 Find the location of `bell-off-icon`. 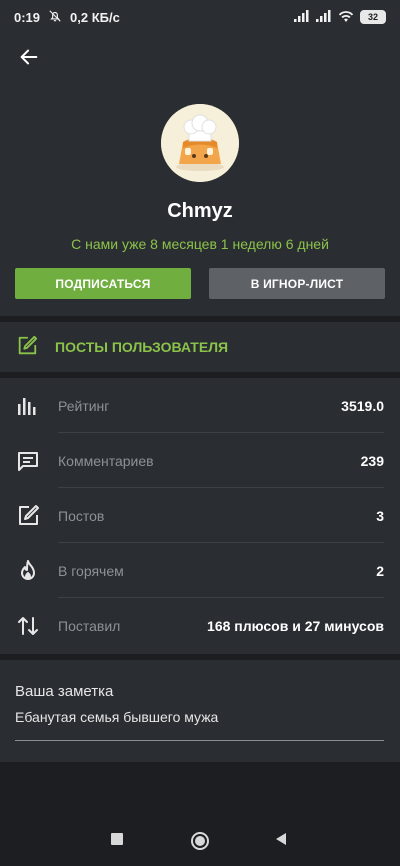

bell-off-icon is located at coordinates (55, 17).